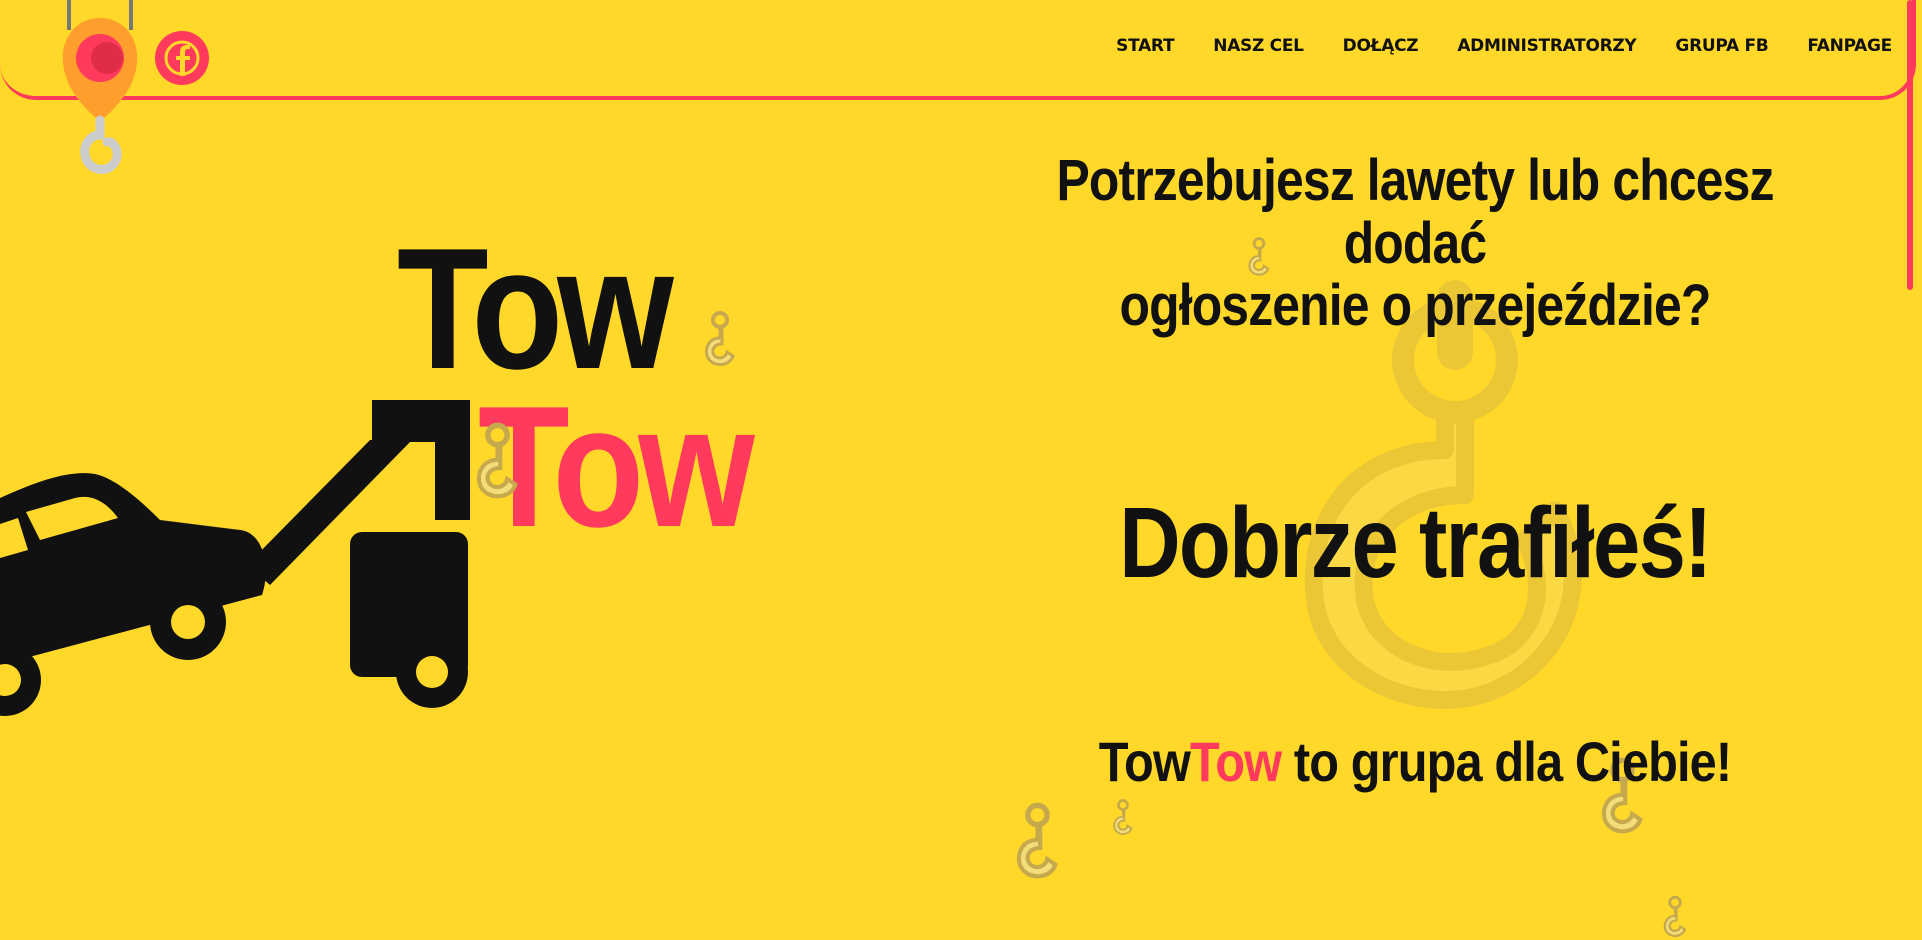 The height and width of the screenshot is (940, 1922). I want to click on tow-truck-icon, so click(235, 558).